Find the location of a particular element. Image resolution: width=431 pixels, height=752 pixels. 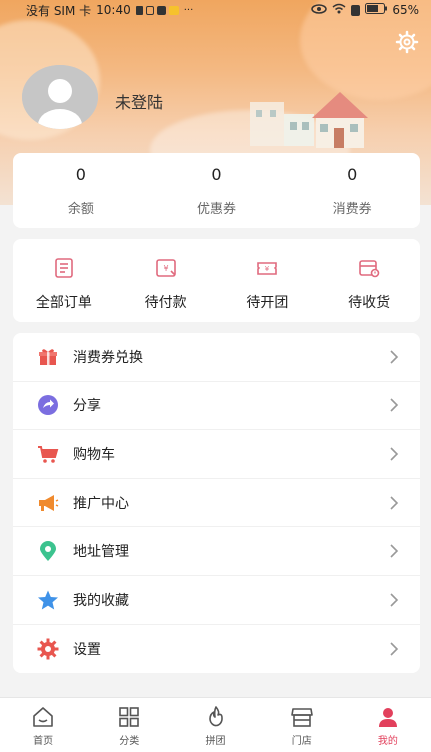

tab-store: 门店 is located at coordinates (302, 725).